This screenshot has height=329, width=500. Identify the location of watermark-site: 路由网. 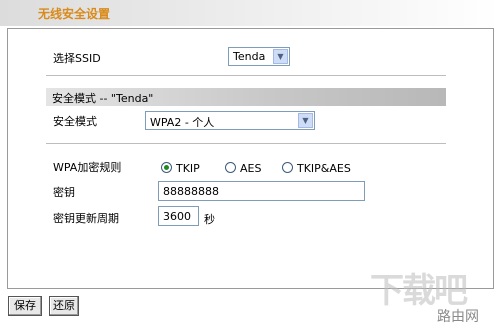
(458, 317).